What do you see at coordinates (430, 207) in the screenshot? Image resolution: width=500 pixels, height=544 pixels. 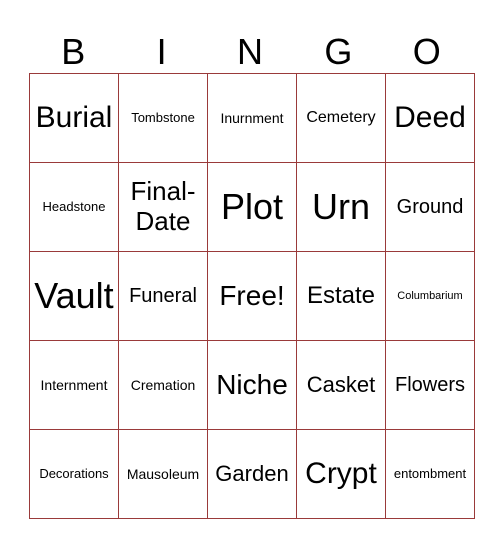 I see `bingo-cell: Ground` at bounding box center [430, 207].